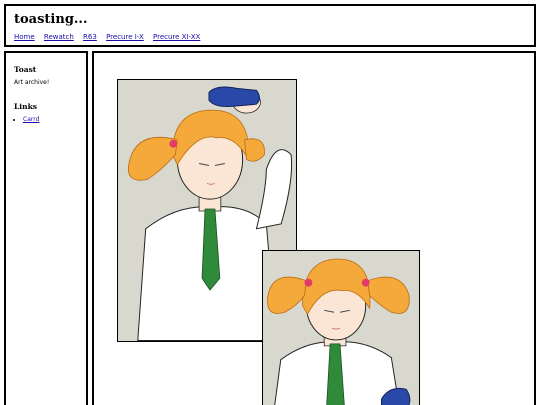 The width and height of the screenshot is (540, 405). Describe the element at coordinates (25, 106) in the screenshot. I see `links-heading: Links` at that location.